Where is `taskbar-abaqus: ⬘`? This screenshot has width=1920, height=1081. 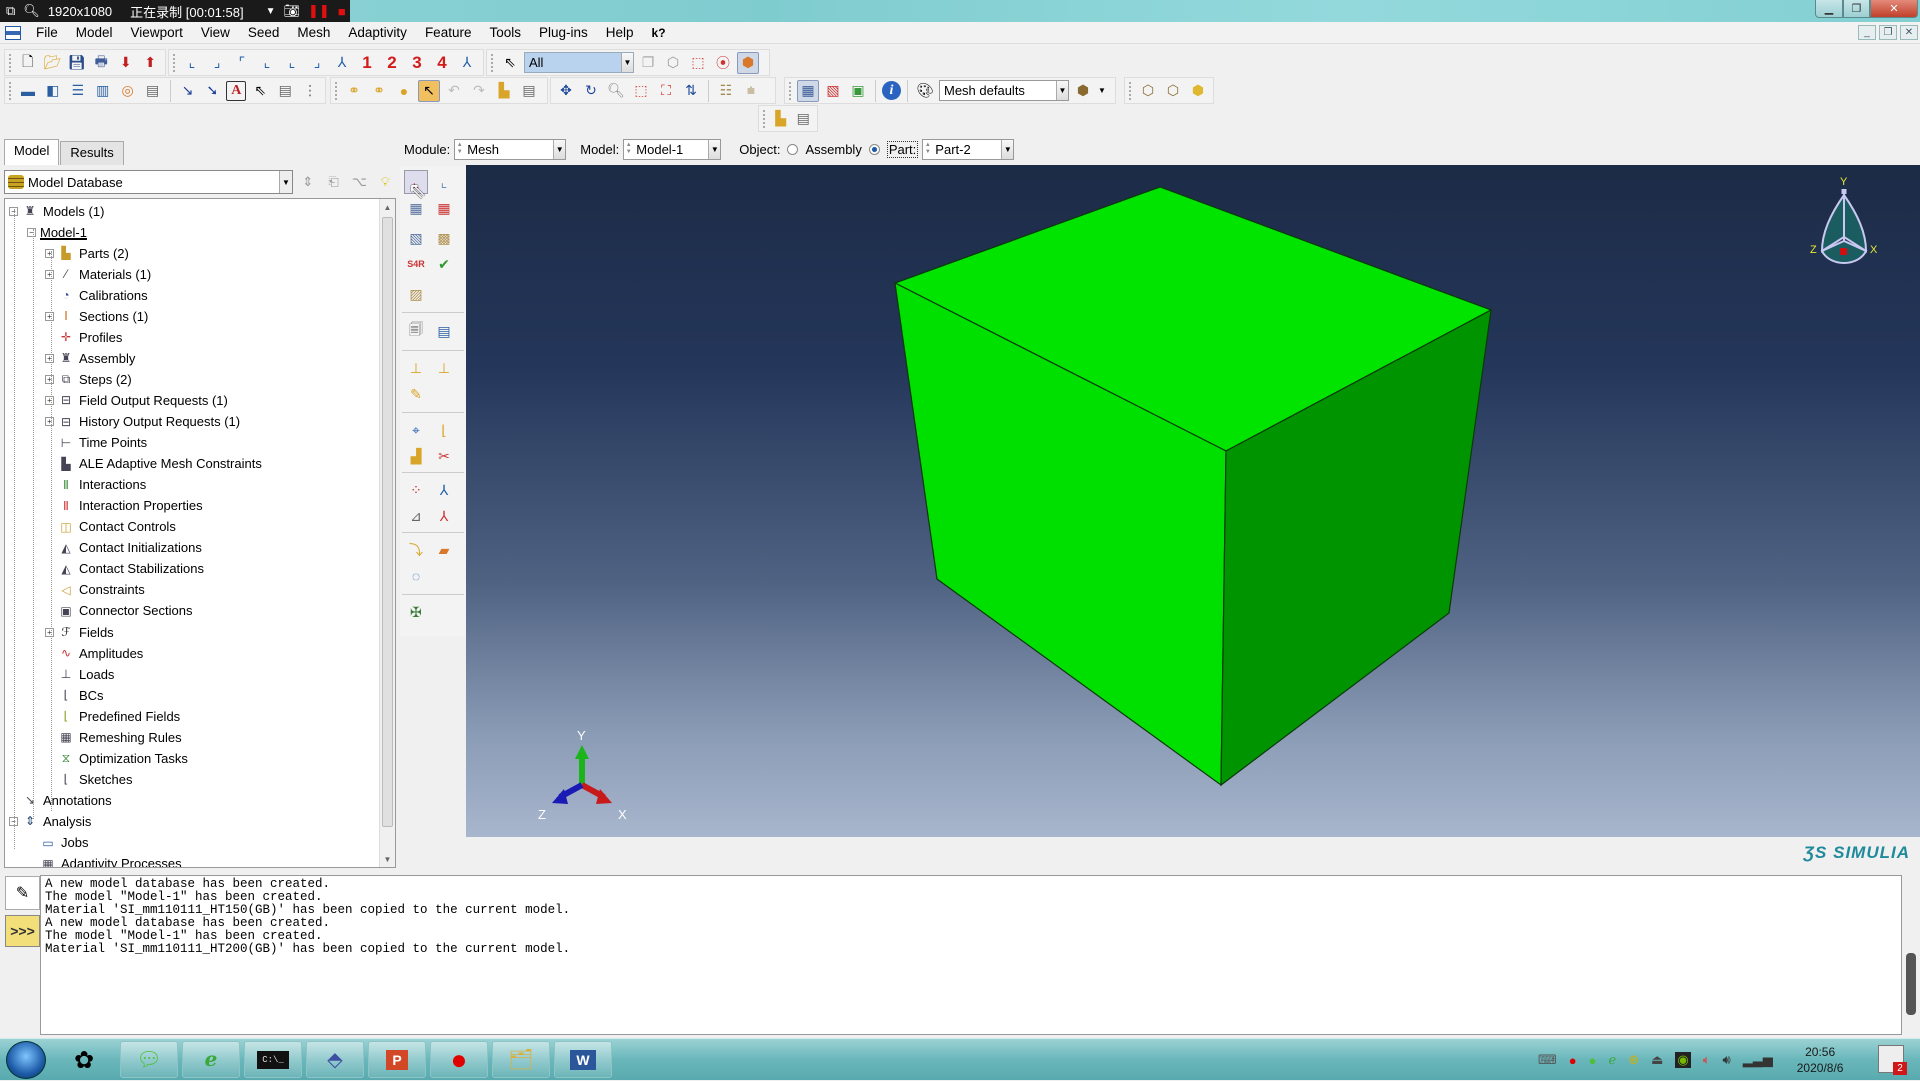 taskbar-abaqus: ⬘ is located at coordinates (335, 1059).